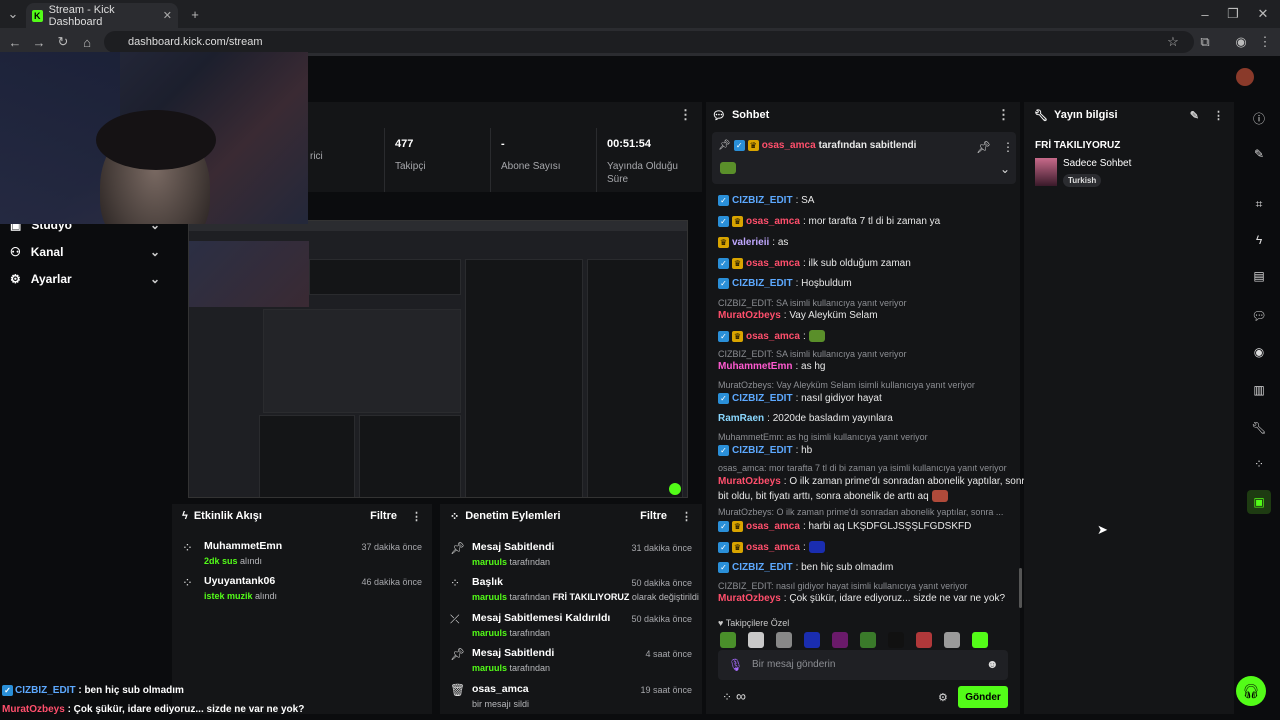 Image resolution: width=1280 pixels, height=720 pixels. Describe the element at coordinates (755, 366) in the screenshot. I see `chat-username: MuhammetEmn` at that location.